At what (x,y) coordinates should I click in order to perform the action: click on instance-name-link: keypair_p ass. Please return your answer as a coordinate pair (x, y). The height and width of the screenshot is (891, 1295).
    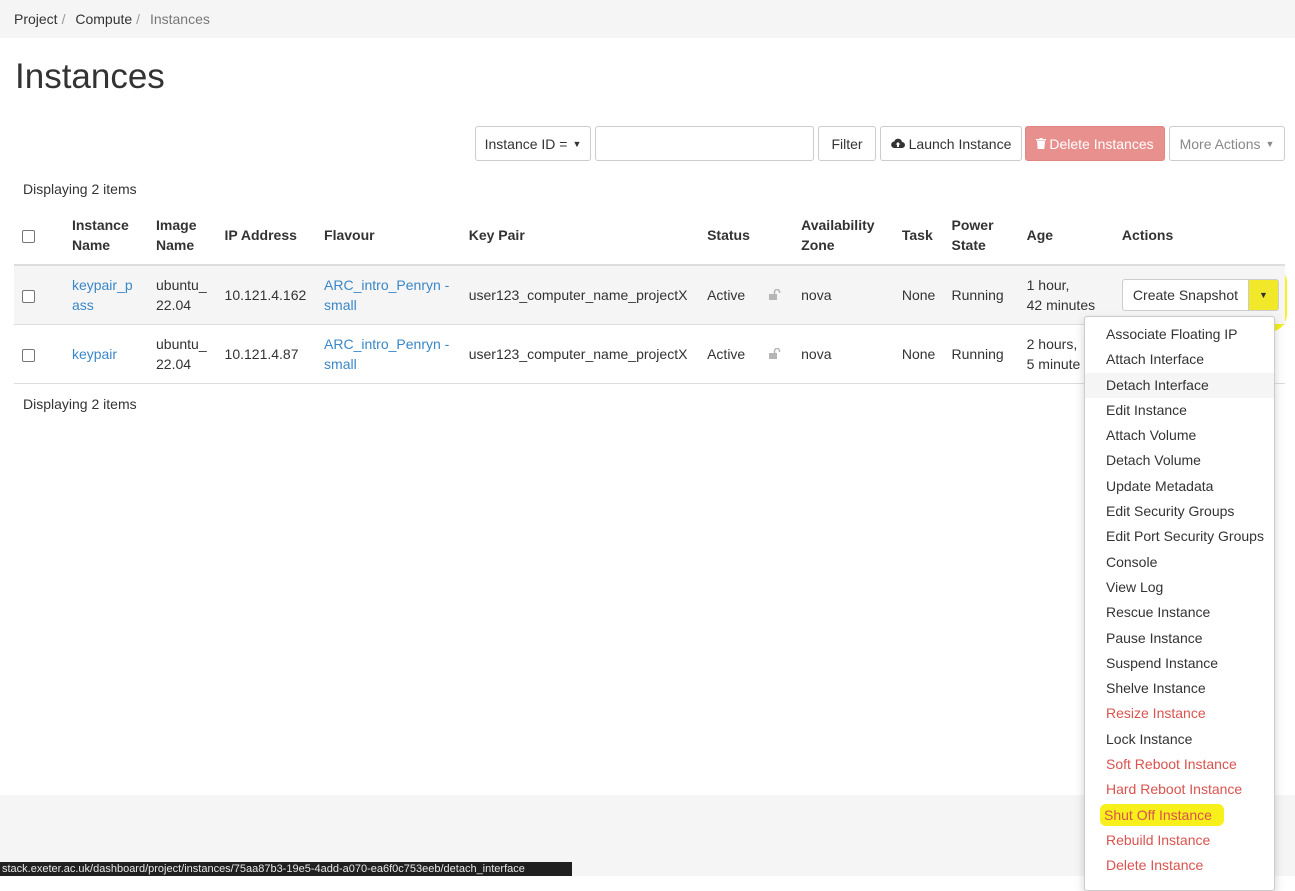
    Looking at the image, I should click on (102, 295).